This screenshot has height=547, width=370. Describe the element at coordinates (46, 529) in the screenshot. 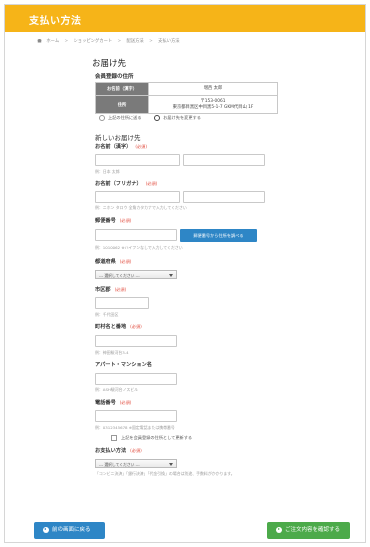

I see `arrow-left-circle-icon` at that location.